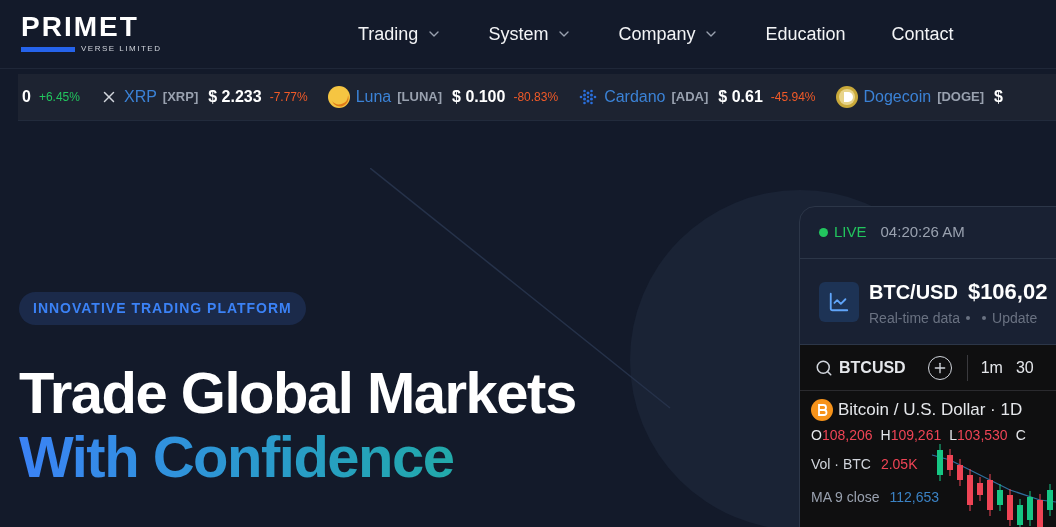 The width and height of the screenshot is (1056, 527). What do you see at coordinates (121, 49) in the screenshot?
I see `logo-tagline: VERSE LIMITED` at bounding box center [121, 49].